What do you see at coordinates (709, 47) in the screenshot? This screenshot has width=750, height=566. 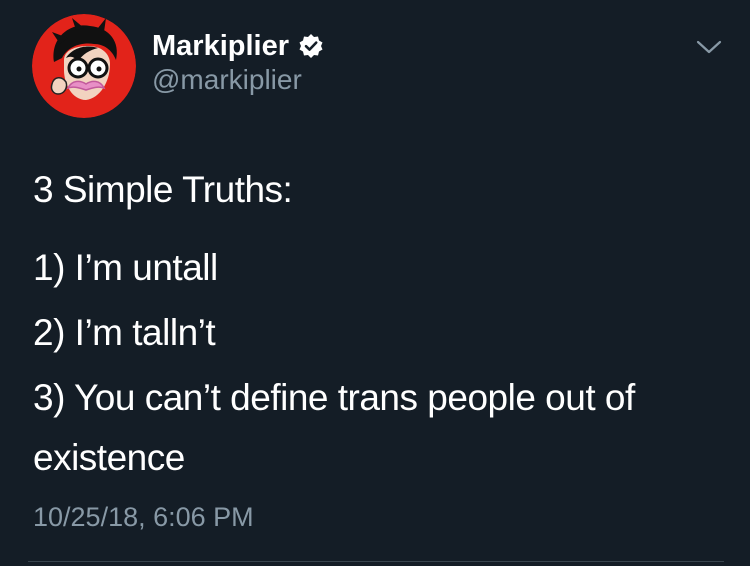 I see `chevron-down-icon` at bounding box center [709, 47].